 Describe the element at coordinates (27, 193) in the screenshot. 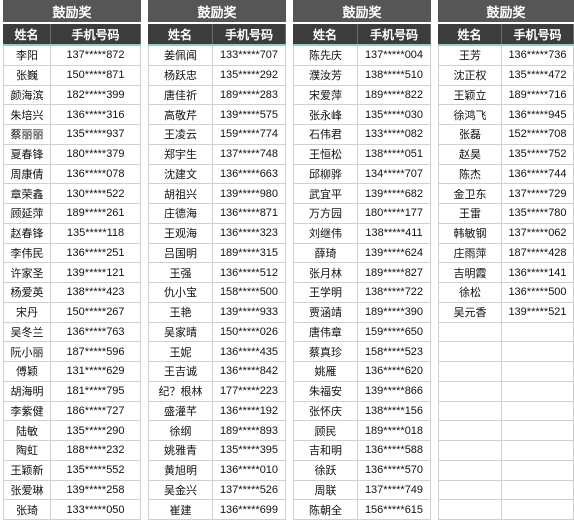

I see `winner-name-cell: 章荣鑫` at that location.